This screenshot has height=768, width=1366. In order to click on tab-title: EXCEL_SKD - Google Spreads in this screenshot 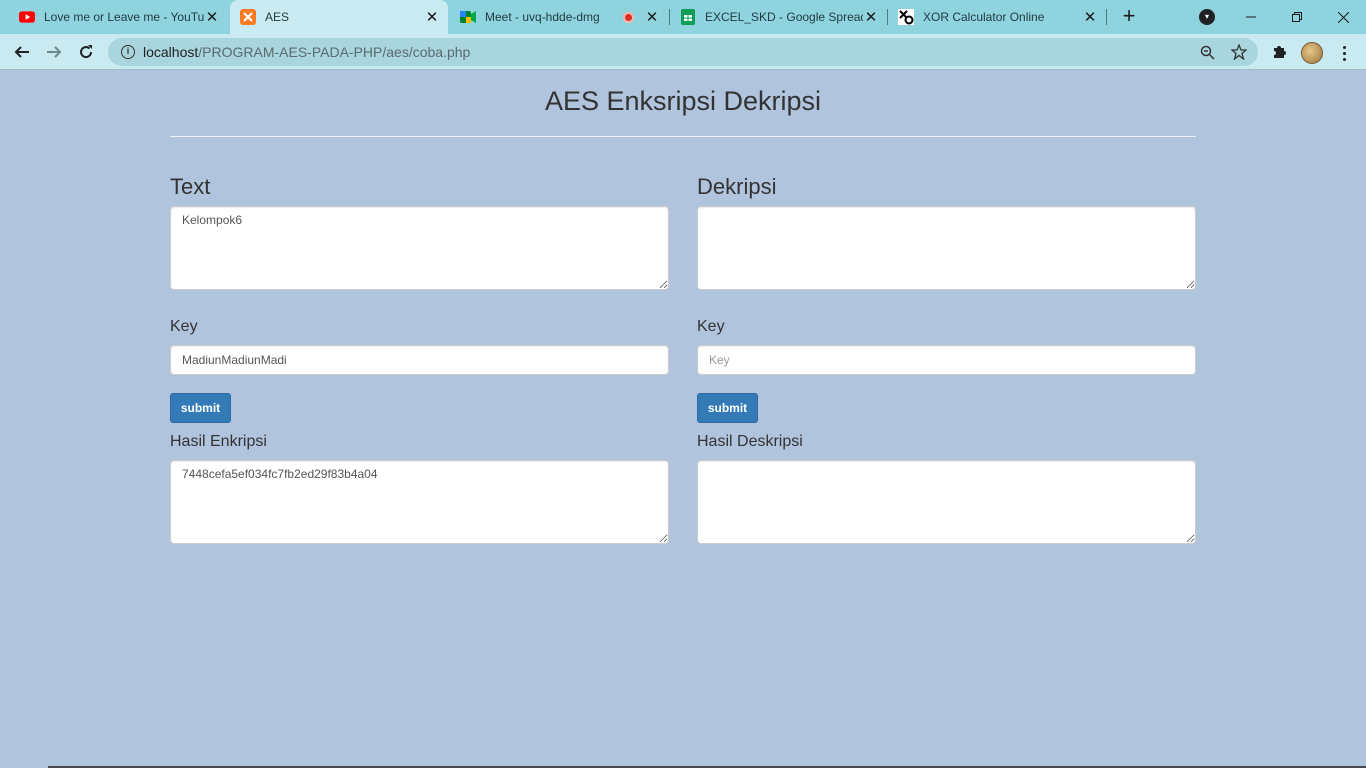, I will do `click(784, 17)`.